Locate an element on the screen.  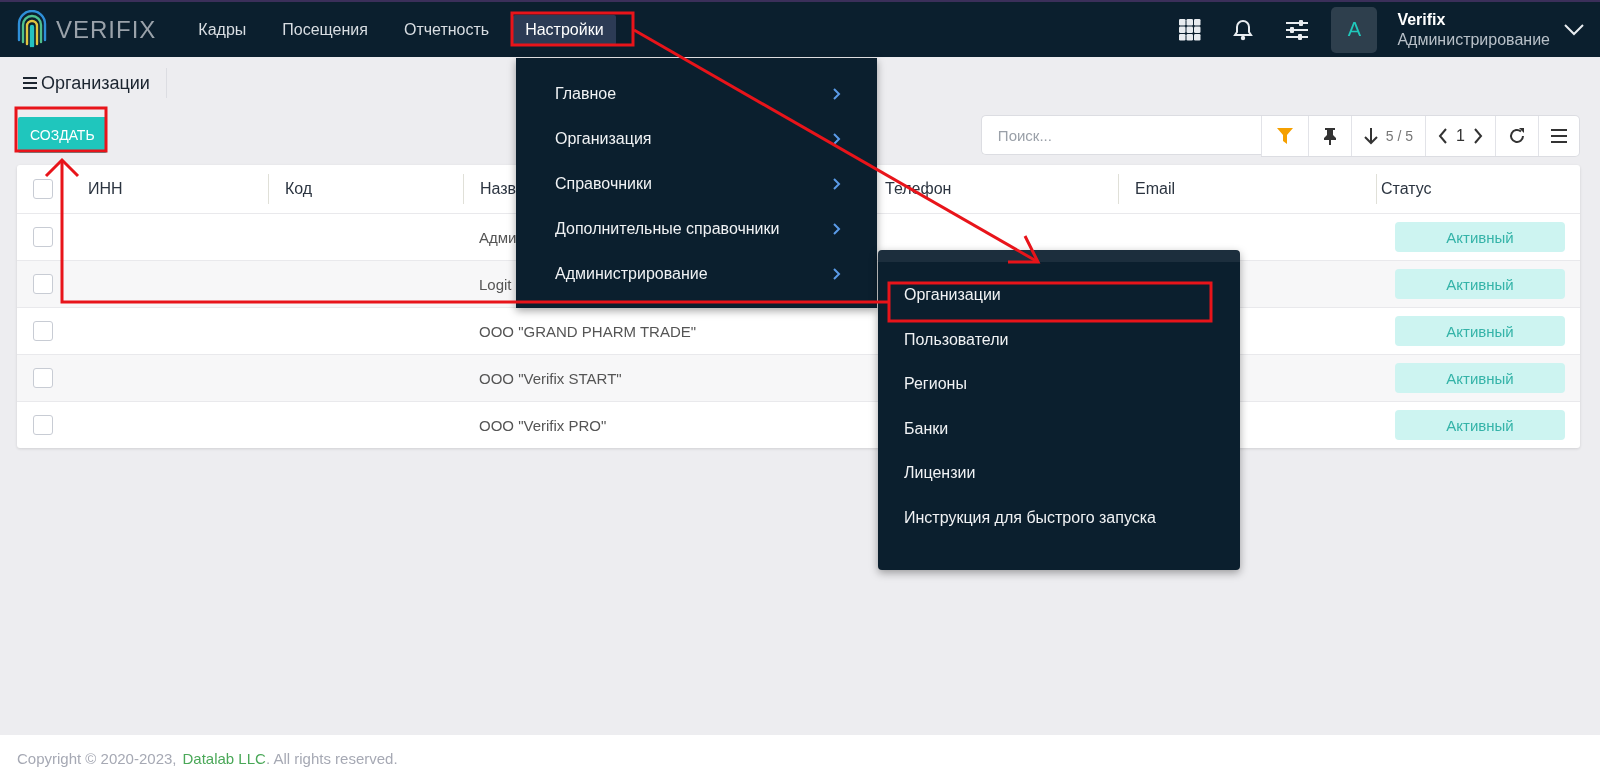
column-header: Статус is located at coordinates (1406, 189).